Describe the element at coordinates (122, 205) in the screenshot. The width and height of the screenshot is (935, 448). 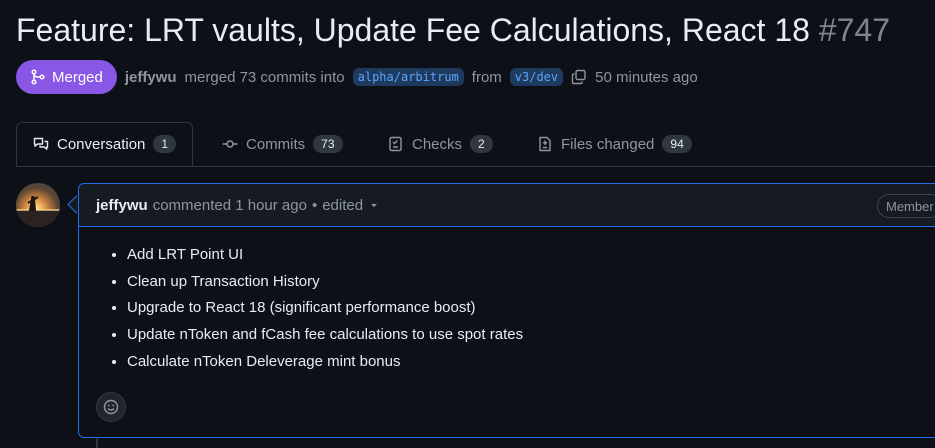
I see `comment-author-link: jeffywu` at that location.